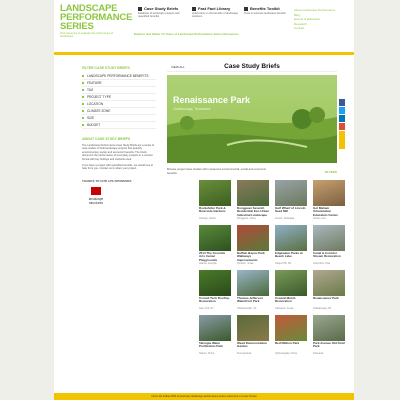 The image size is (400, 400). I want to click on header-link: Contact, so click(322, 28).